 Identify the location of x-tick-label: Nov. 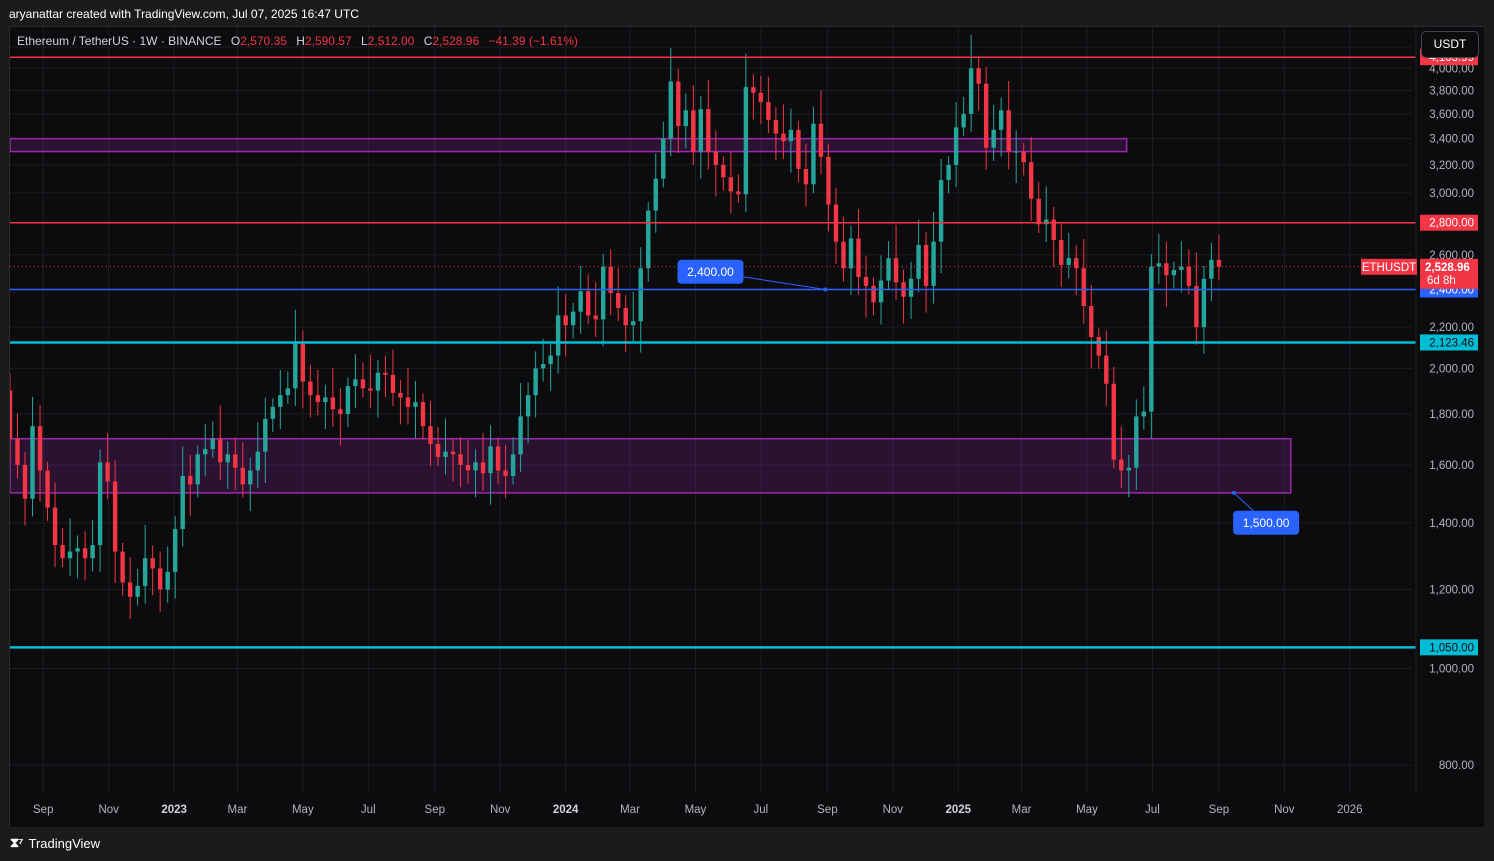
(108, 810).